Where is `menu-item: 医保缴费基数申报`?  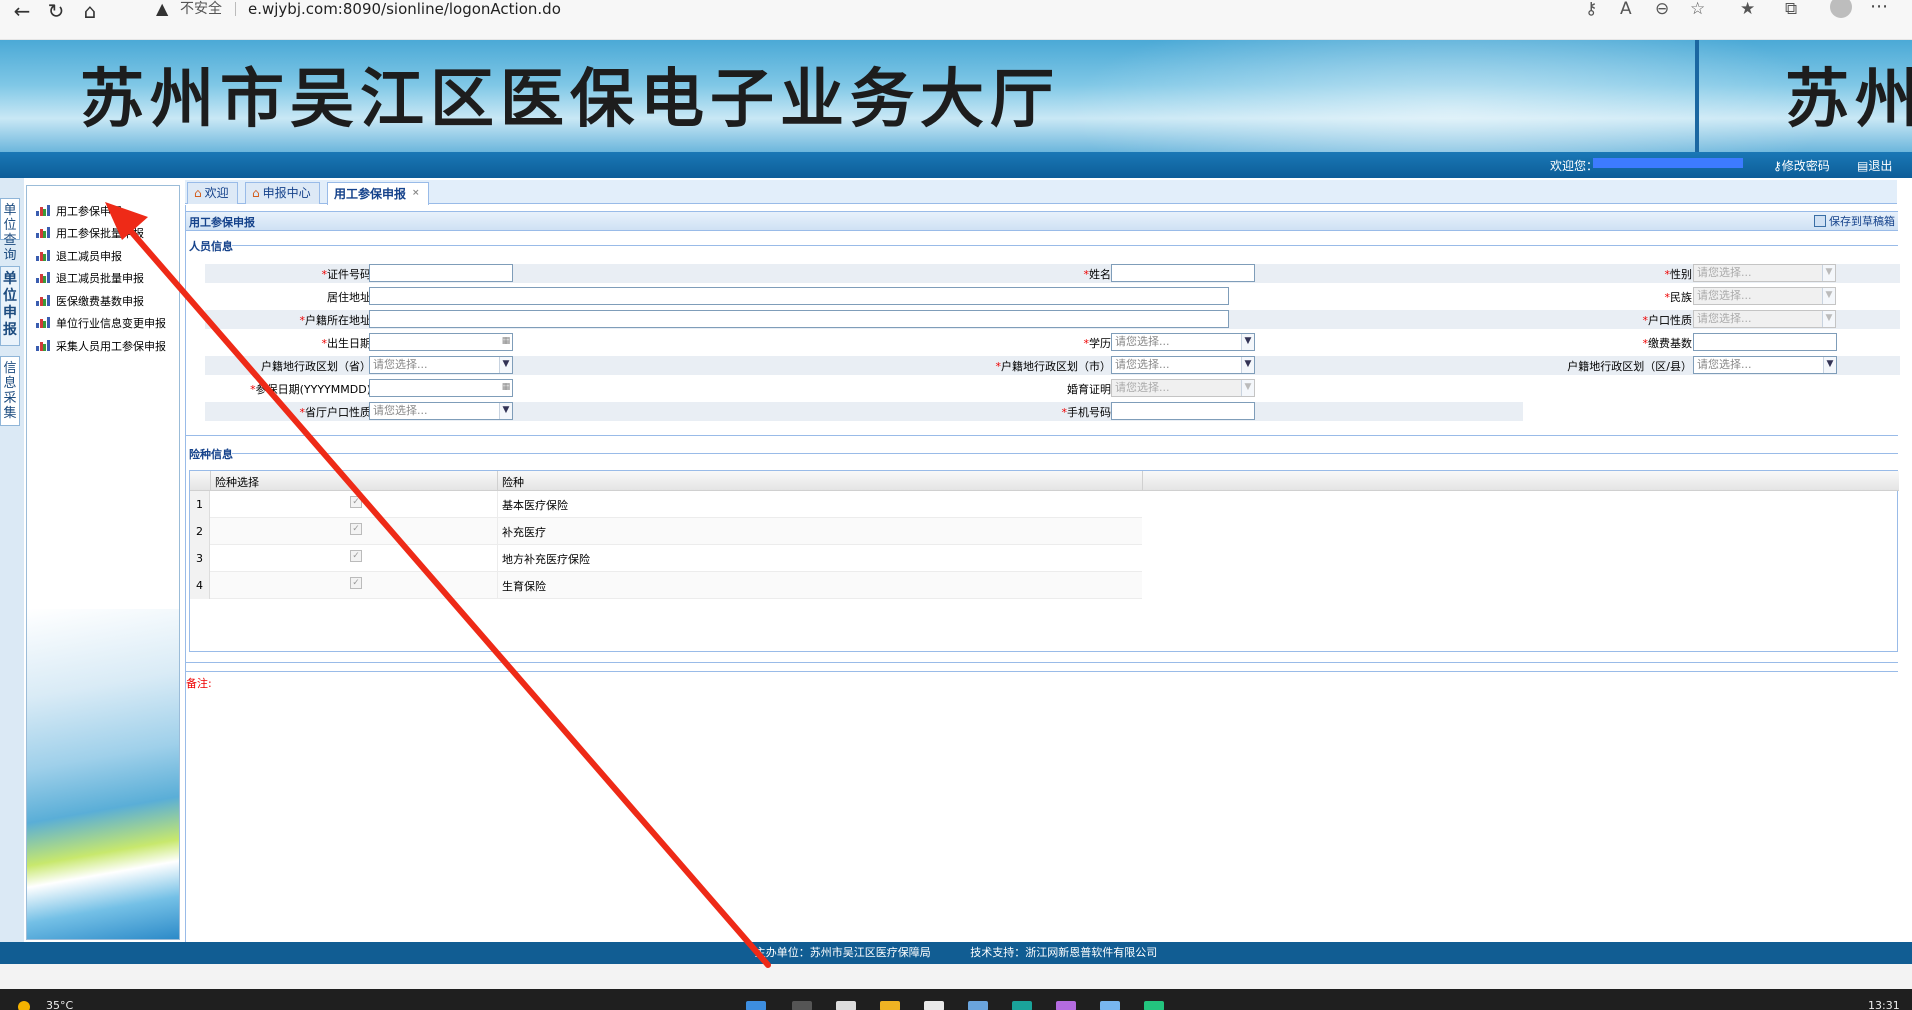 menu-item: 医保缴费基数申报 is located at coordinates (90, 302).